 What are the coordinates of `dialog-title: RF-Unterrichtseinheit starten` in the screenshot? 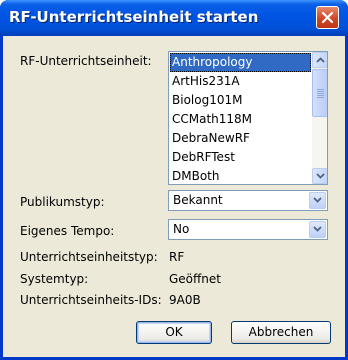 It's located at (134, 17).